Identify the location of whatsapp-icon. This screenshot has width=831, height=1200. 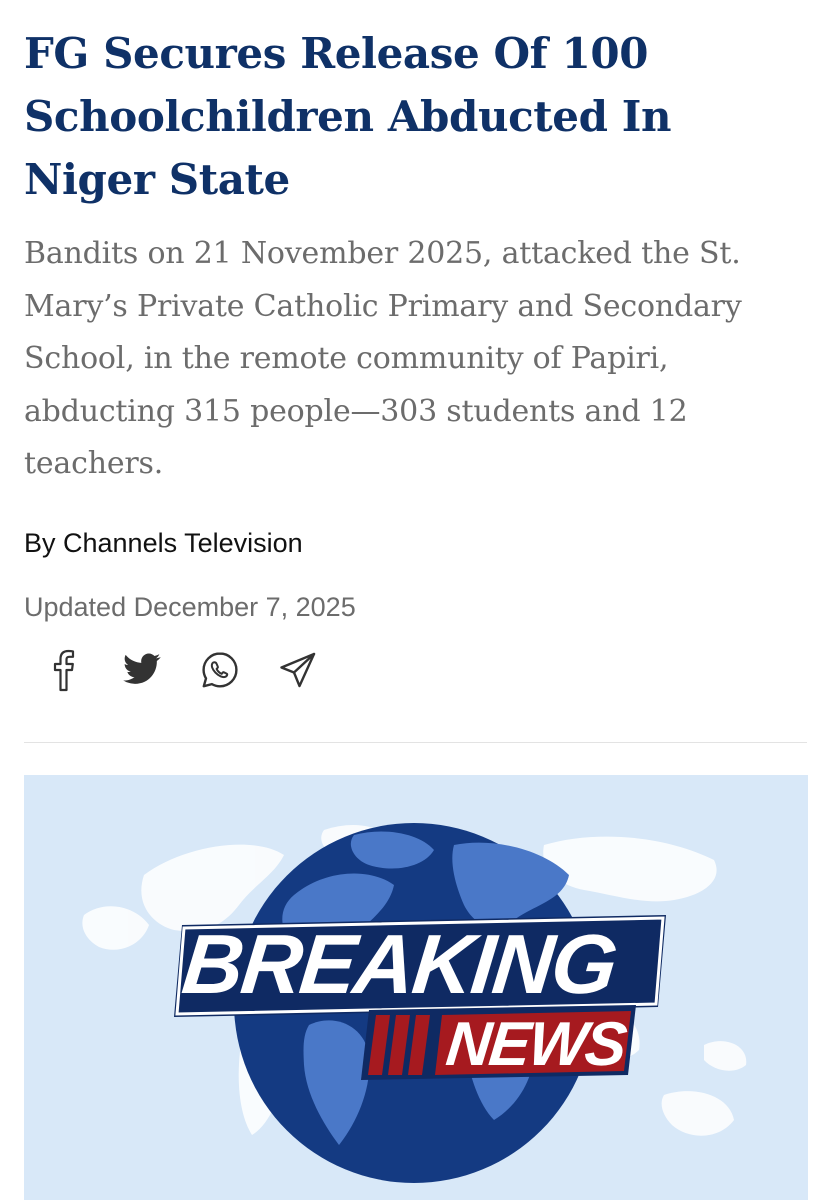
(220, 670).